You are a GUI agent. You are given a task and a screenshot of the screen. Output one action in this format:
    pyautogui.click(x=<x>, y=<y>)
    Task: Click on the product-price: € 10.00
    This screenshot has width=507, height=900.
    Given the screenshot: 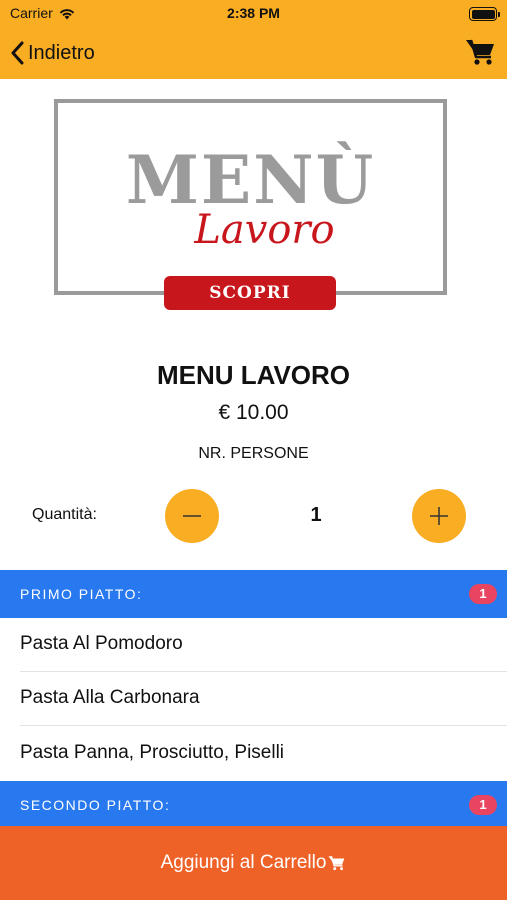 What is the action you would take?
    pyautogui.click(x=253, y=412)
    